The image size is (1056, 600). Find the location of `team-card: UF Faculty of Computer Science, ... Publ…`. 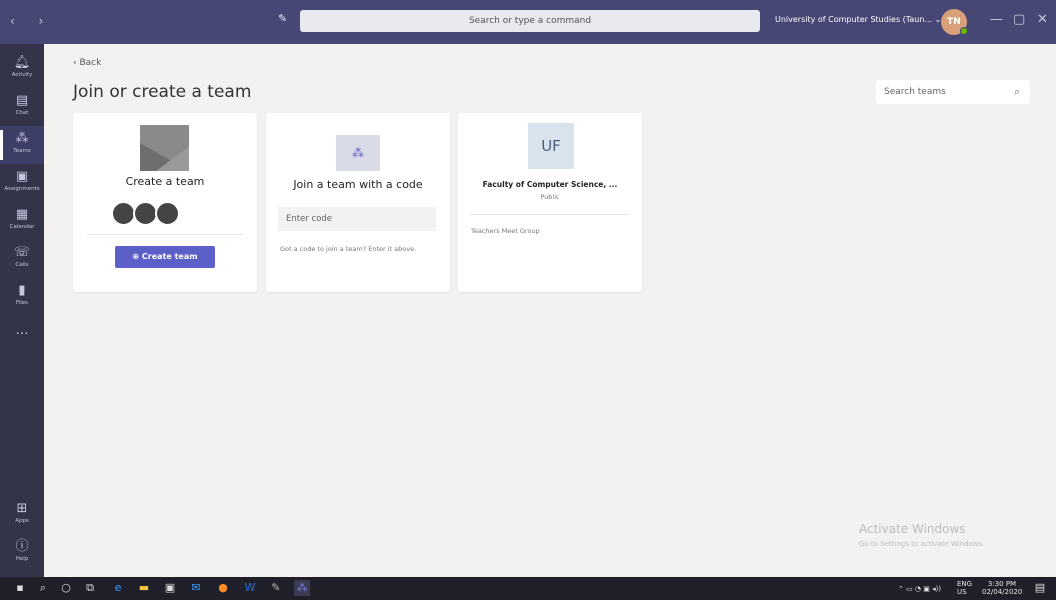

team-card: UF Faculty of Computer Science, ... Publ… is located at coordinates (550, 202).